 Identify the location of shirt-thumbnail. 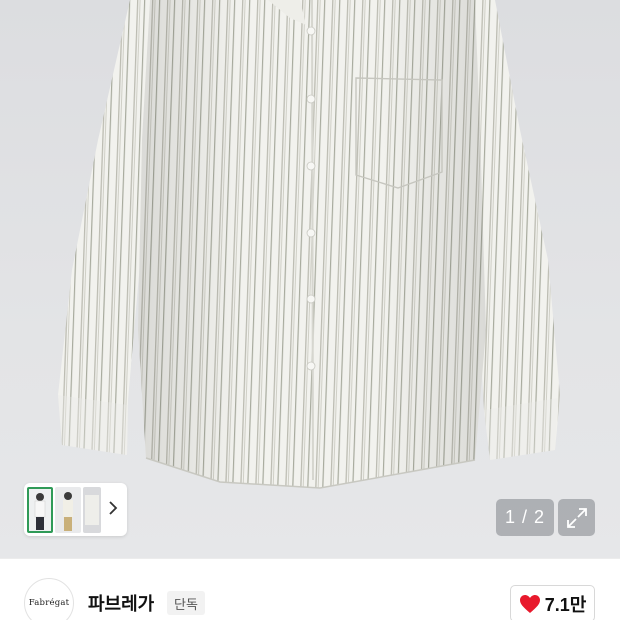
(92, 509).